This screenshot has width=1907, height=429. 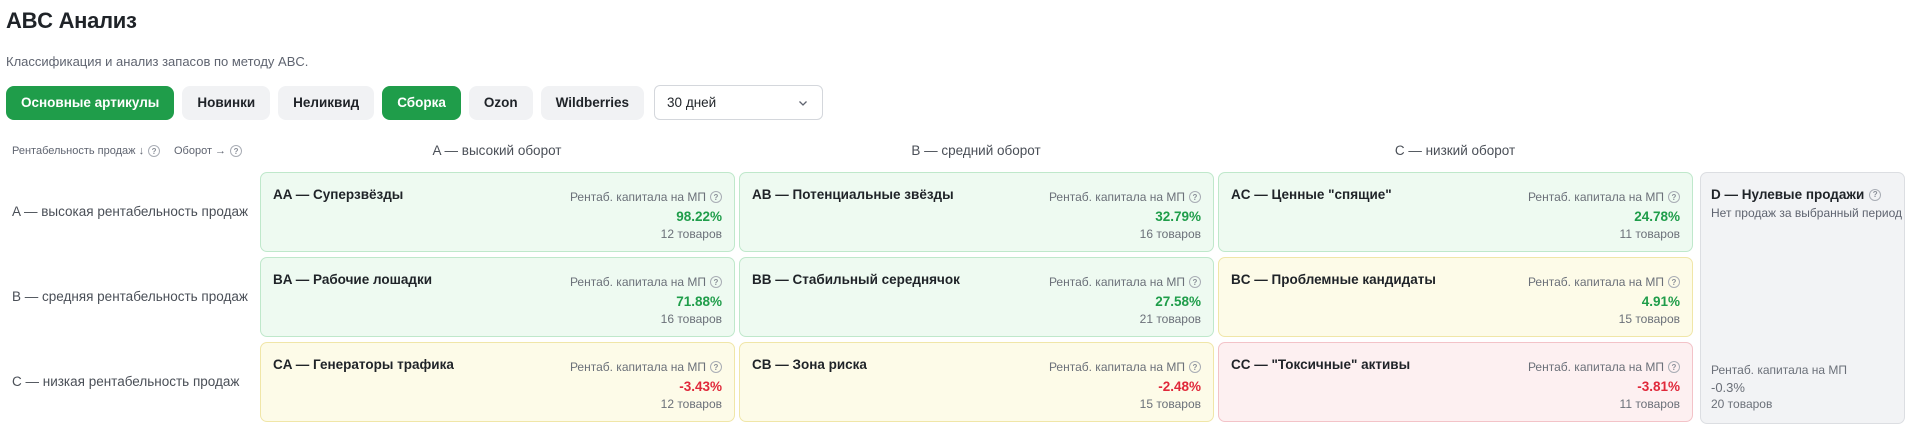 I want to click on cell-title: D — Нулевые продажи ?, so click(x=1796, y=194).